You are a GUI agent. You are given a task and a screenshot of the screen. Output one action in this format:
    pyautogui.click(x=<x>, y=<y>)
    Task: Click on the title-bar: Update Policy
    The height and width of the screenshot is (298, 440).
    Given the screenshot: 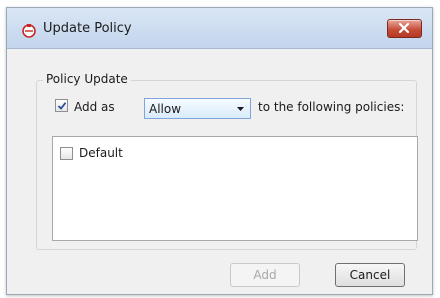 What is the action you would take?
    pyautogui.click(x=219, y=28)
    